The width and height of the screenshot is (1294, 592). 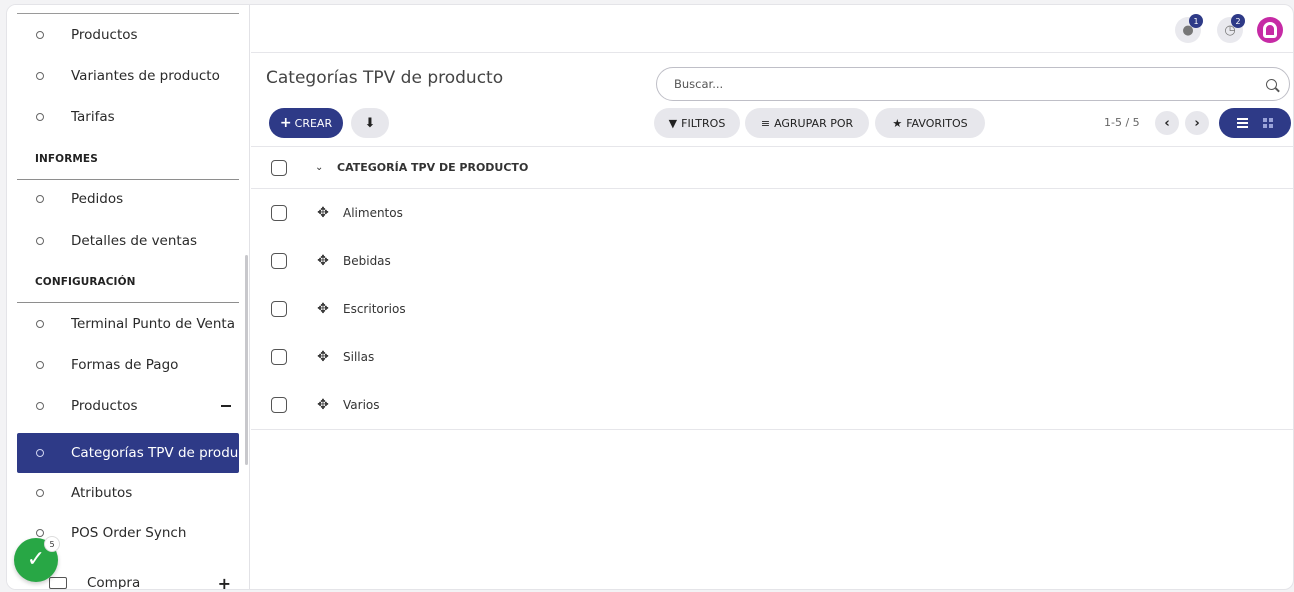 What do you see at coordinates (114, 582) in the screenshot?
I see `sidebar-item-label: Compra` at bounding box center [114, 582].